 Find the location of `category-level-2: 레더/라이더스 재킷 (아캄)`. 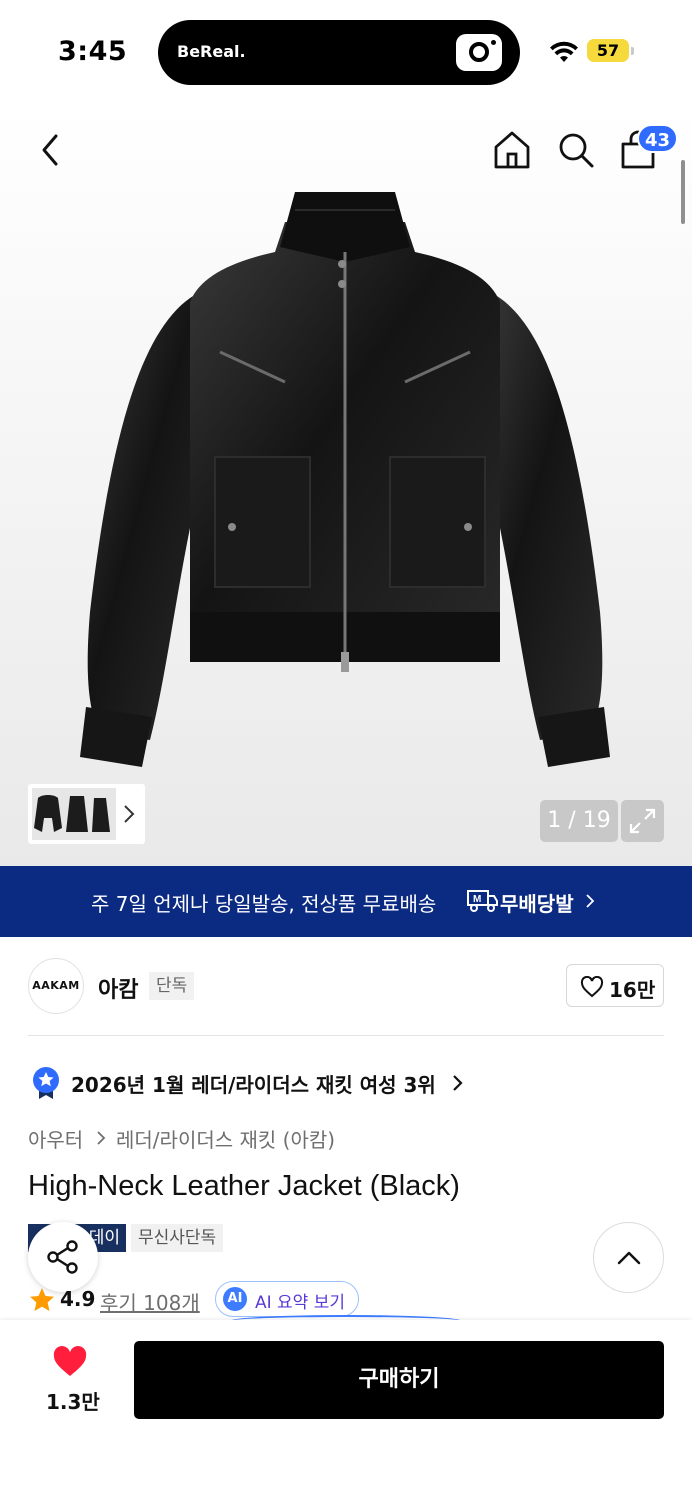

category-level-2: 레더/라이더스 재킷 (아캄) is located at coordinates (225, 1138).